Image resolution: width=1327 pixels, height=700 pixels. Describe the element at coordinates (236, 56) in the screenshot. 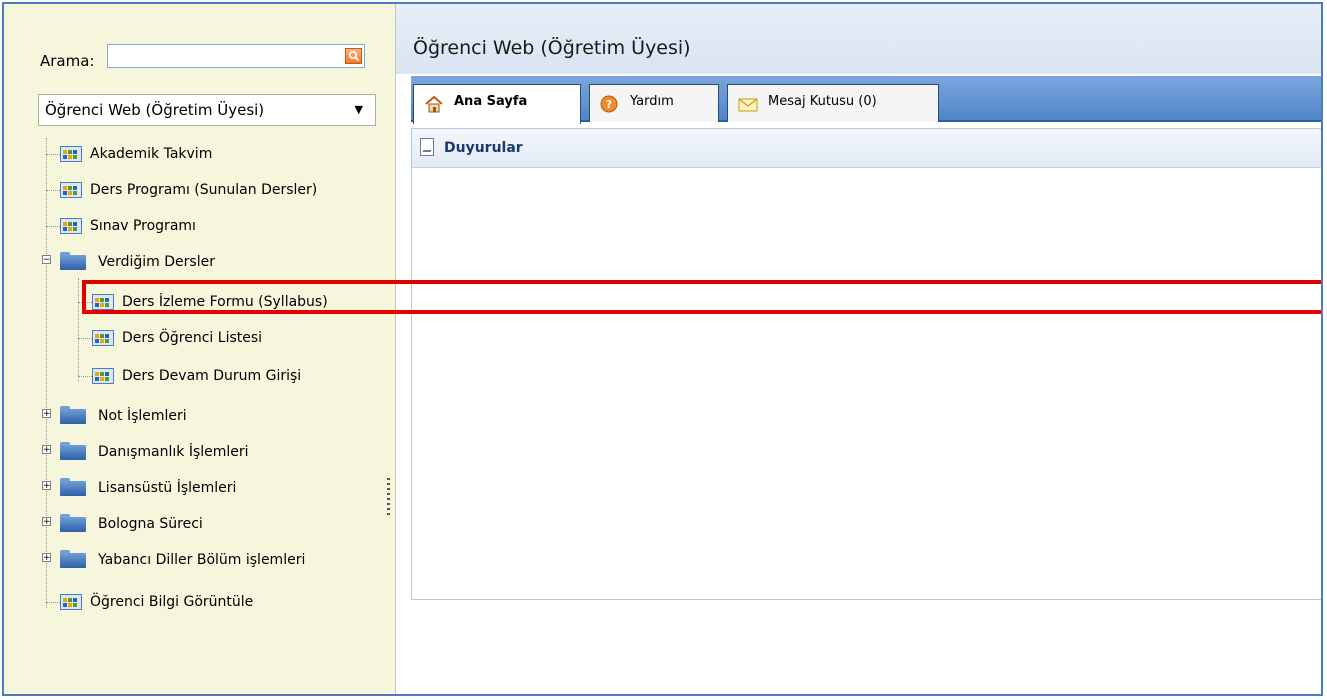

I see `search-input` at that location.